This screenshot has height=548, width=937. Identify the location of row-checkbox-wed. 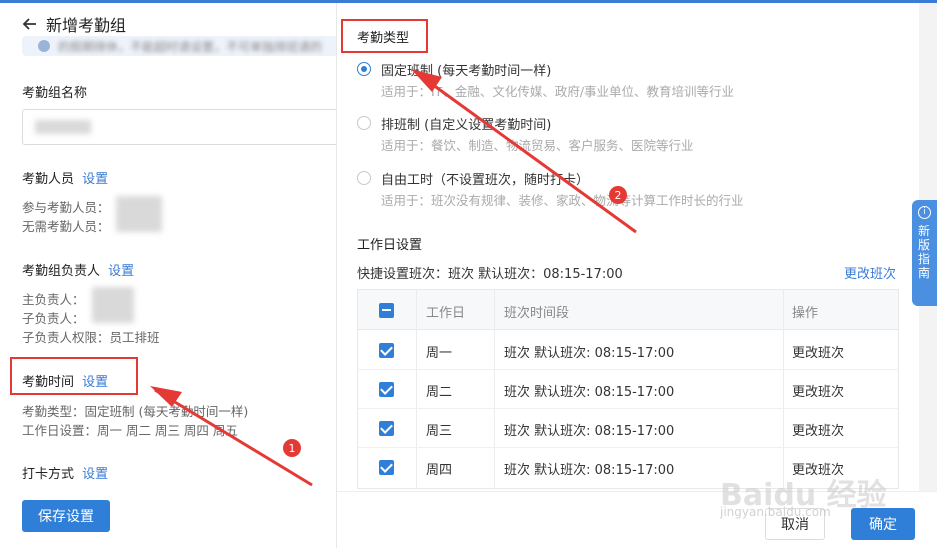
(386, 428).